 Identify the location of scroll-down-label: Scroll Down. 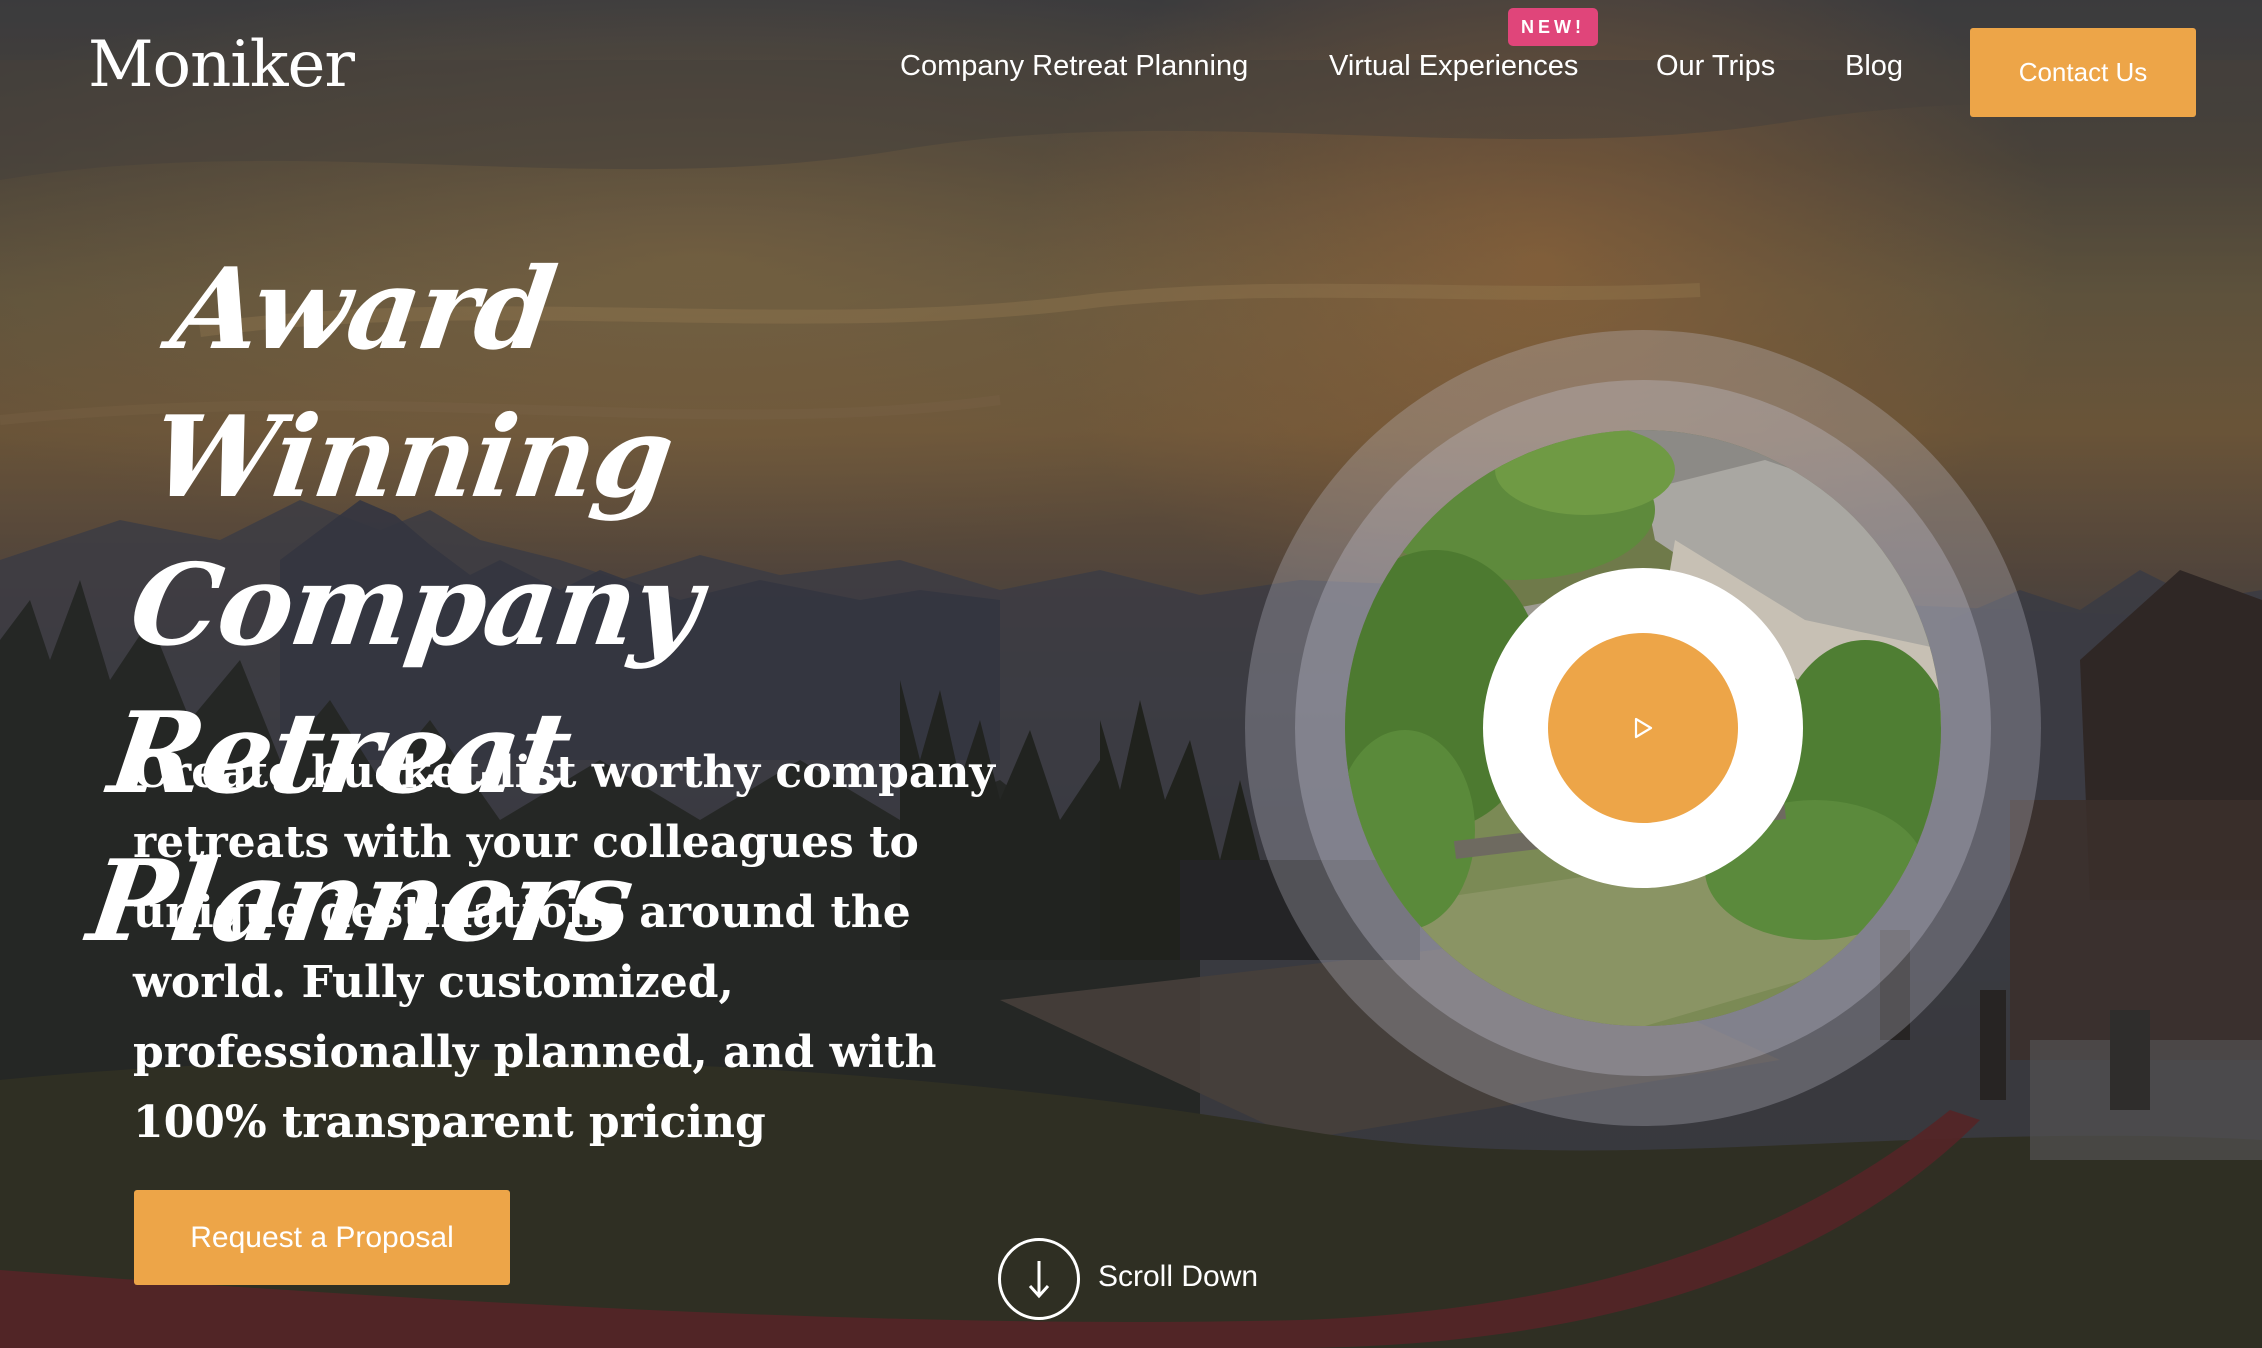
(1178, 1276).